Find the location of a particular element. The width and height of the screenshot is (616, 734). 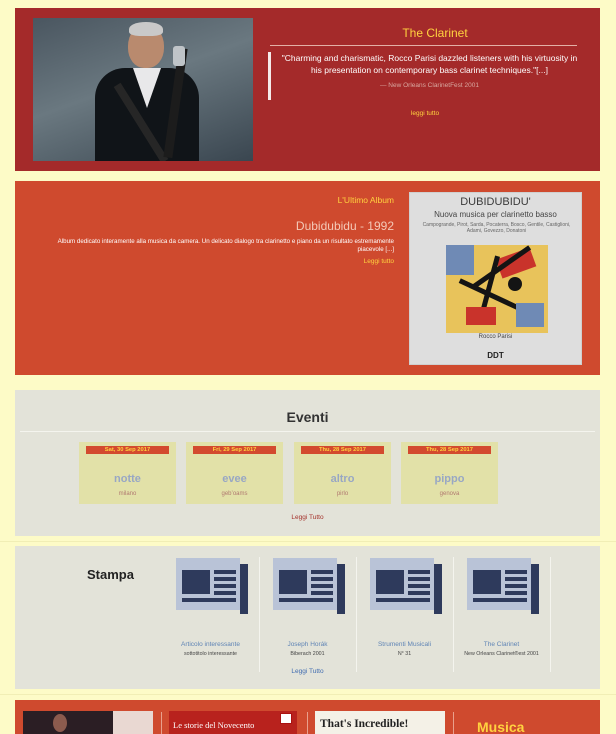

press-item-title: Articolo interessante is located at coordinates (210, 644).